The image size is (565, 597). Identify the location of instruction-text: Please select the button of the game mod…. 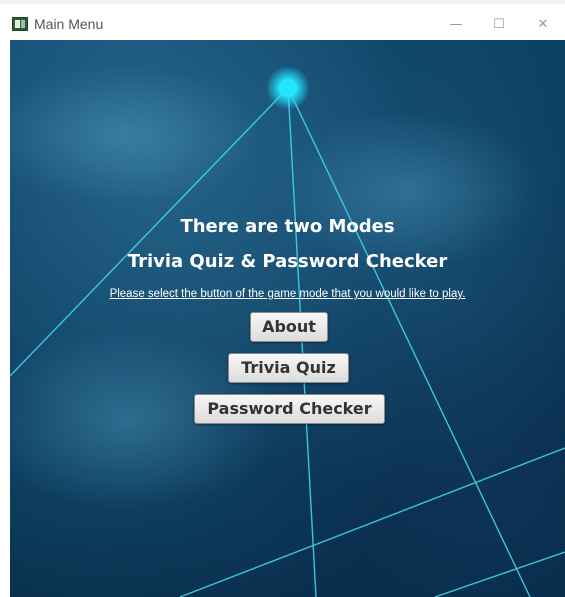
(287, 294).